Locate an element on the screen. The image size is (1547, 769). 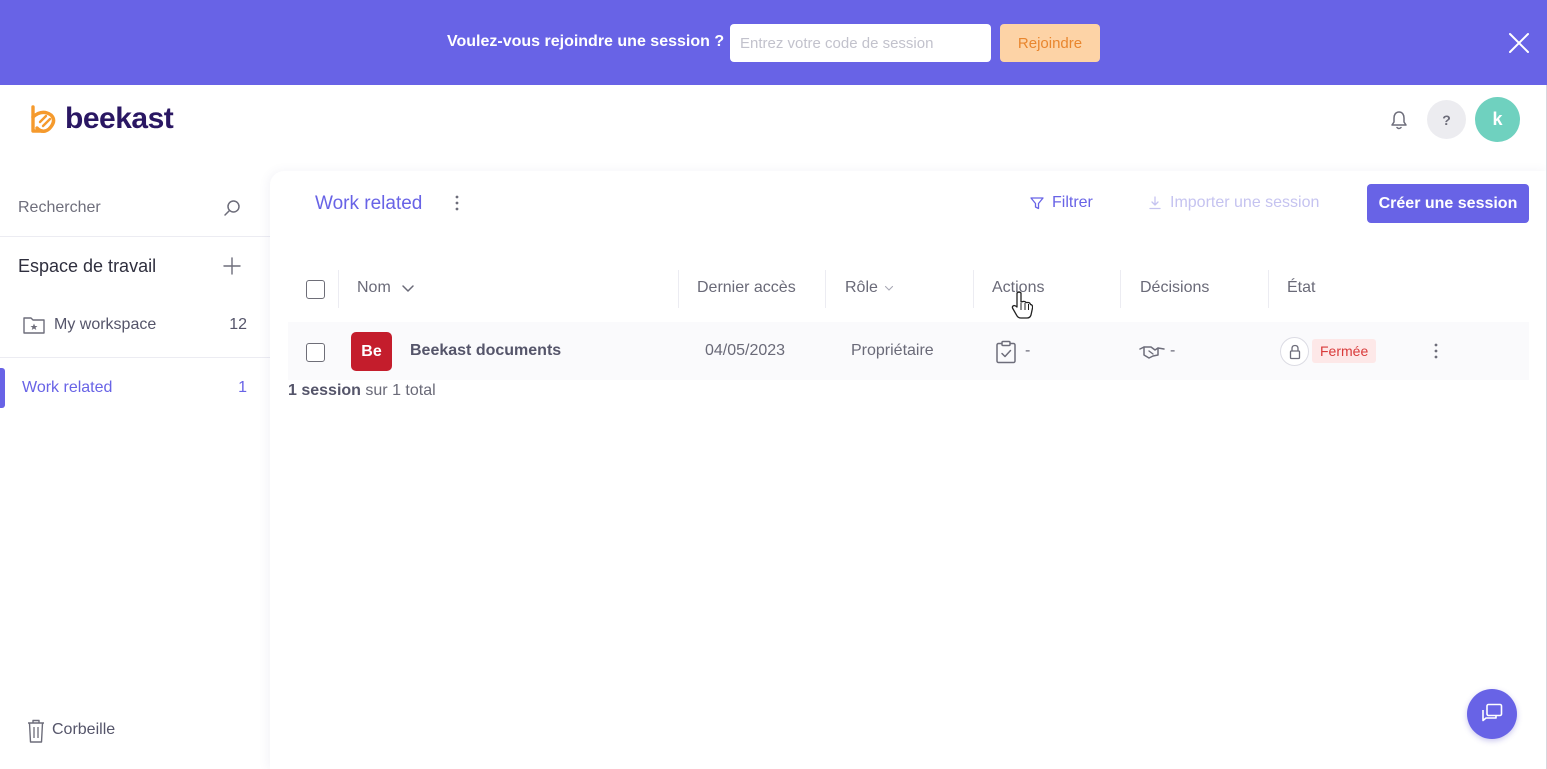
avatar: k is located at coordinates (1497, 119).